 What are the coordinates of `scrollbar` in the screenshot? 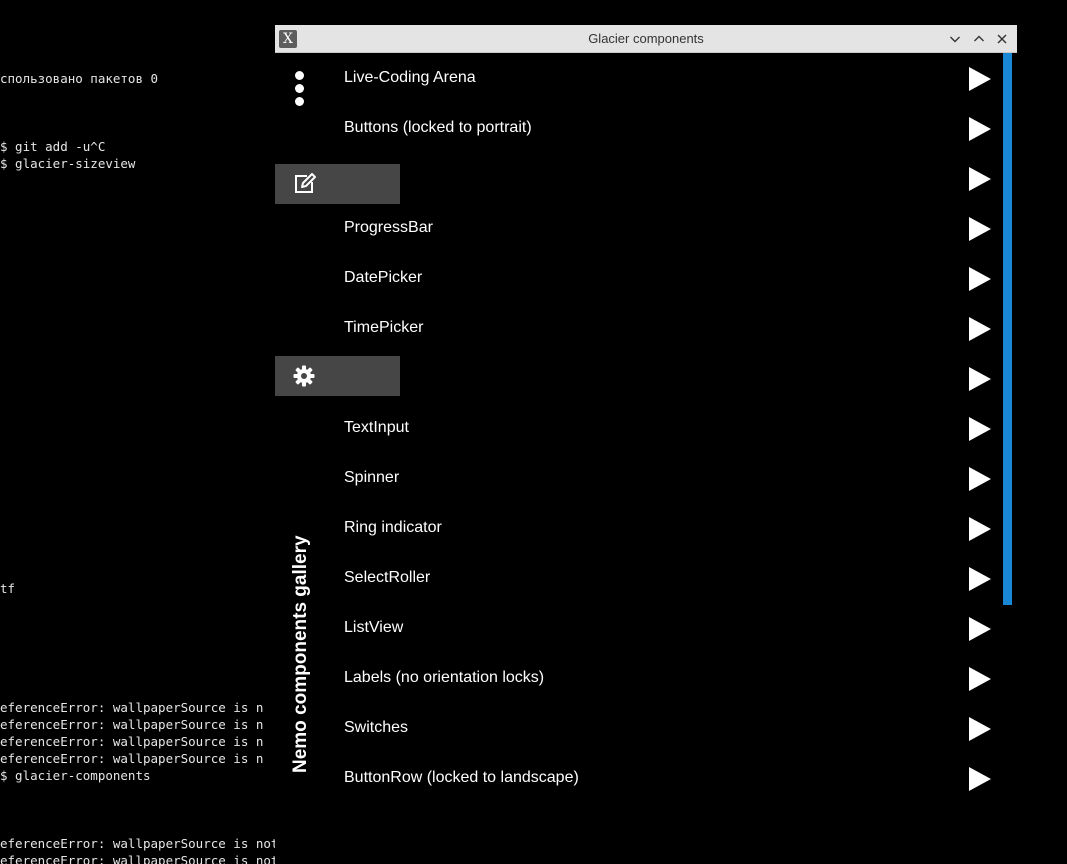 It's located at (1007, 329).